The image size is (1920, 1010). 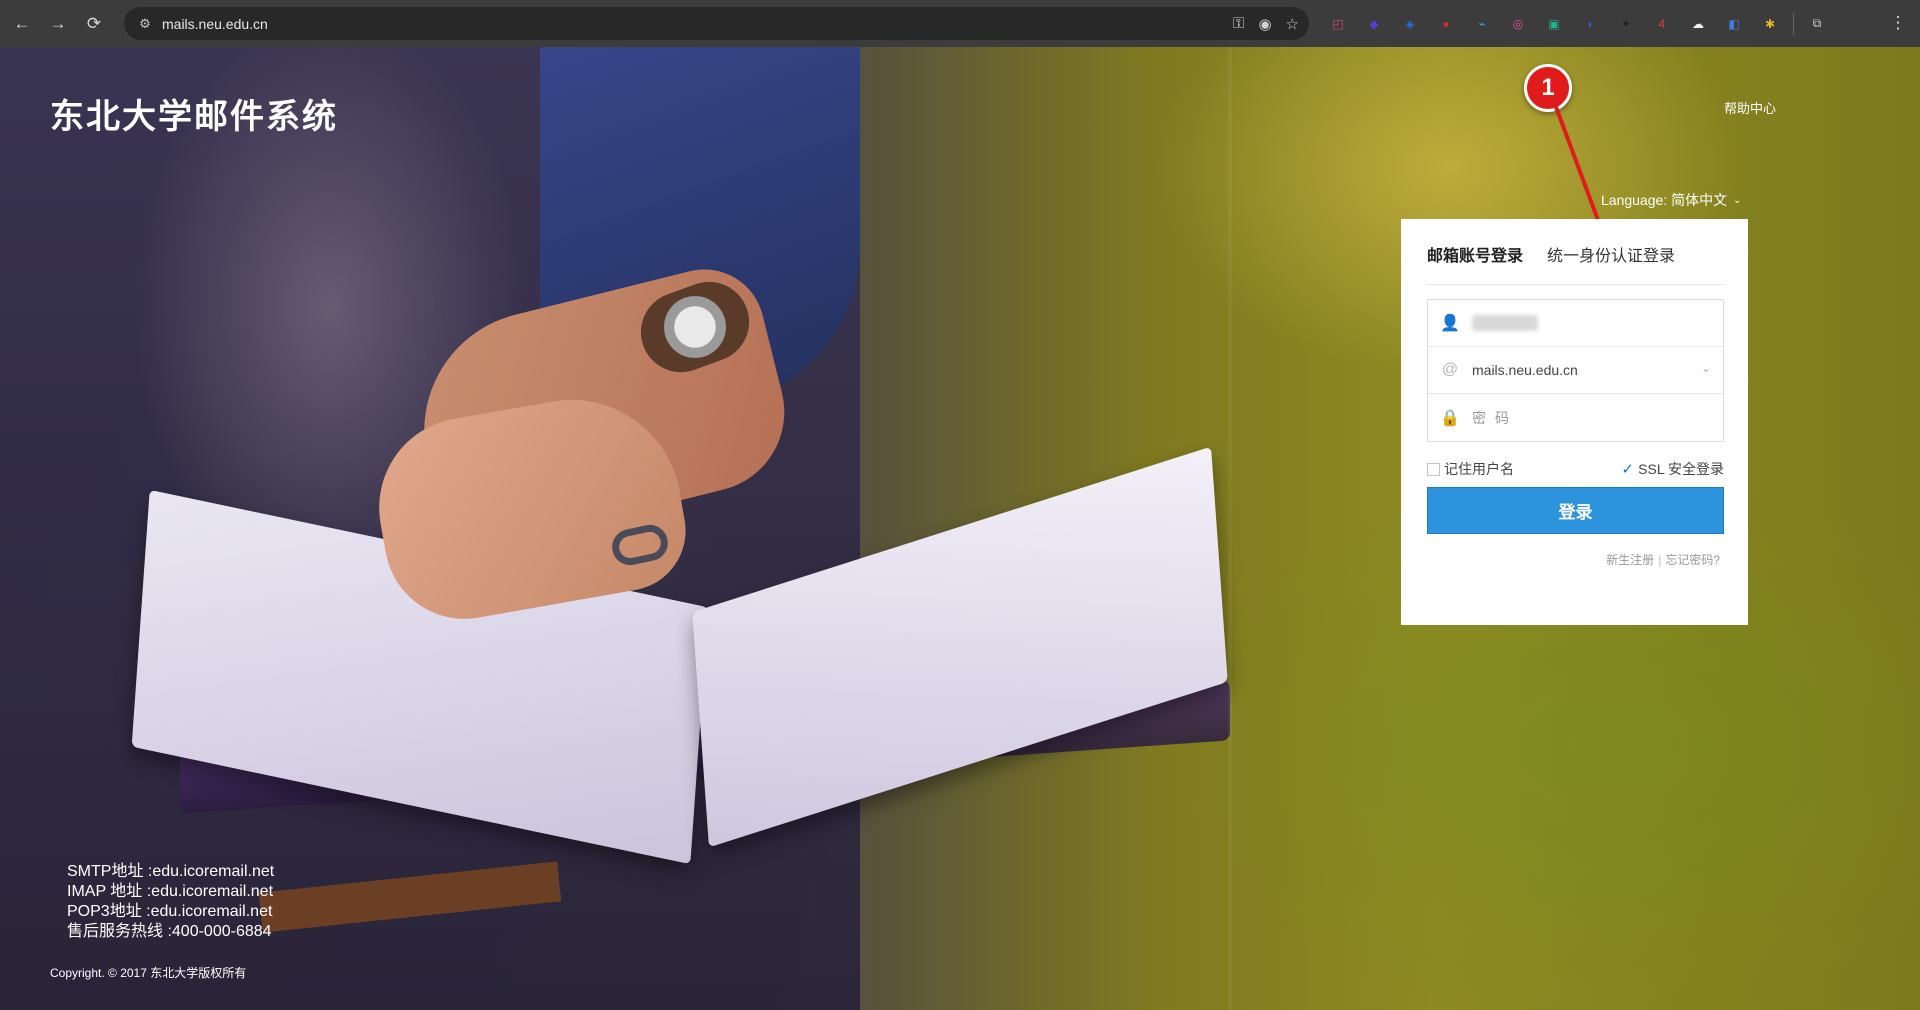 I want to click on username-blurred, so click(x=1505, y=323).